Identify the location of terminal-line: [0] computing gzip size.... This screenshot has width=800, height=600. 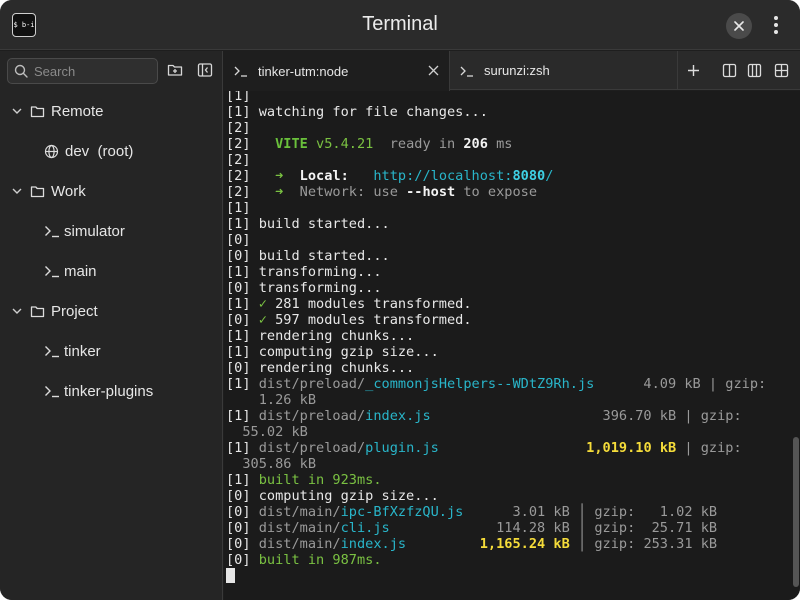
(506, 496).